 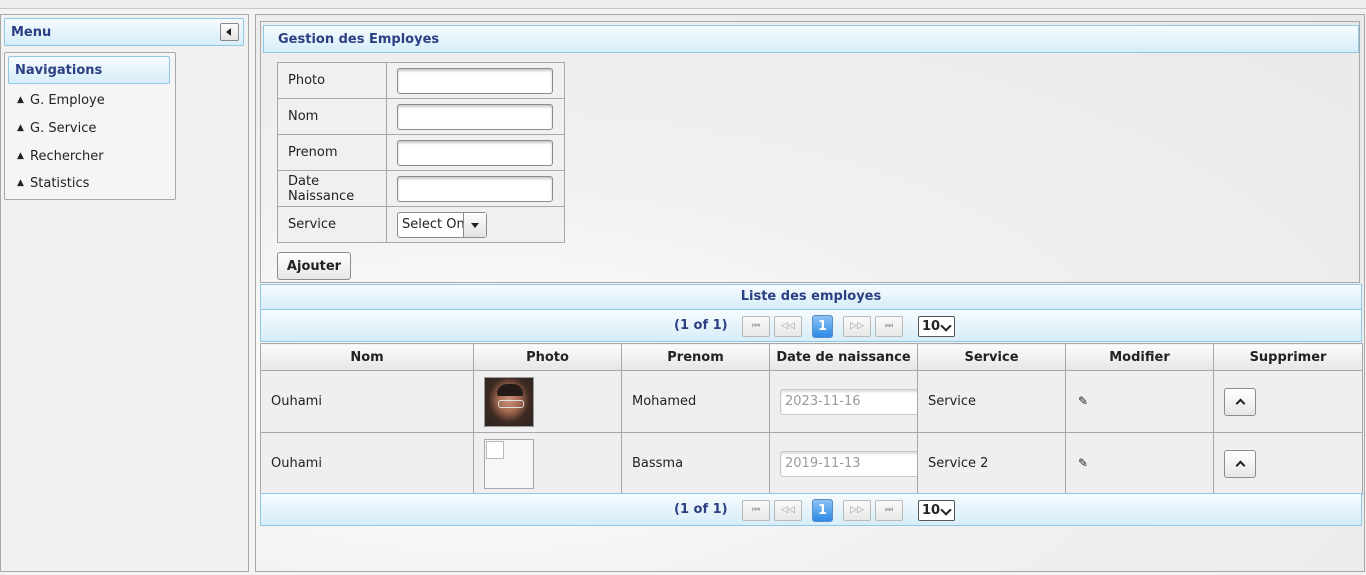 I want to click on menu-item-label: G. Employe, so click(x=67, y=100).